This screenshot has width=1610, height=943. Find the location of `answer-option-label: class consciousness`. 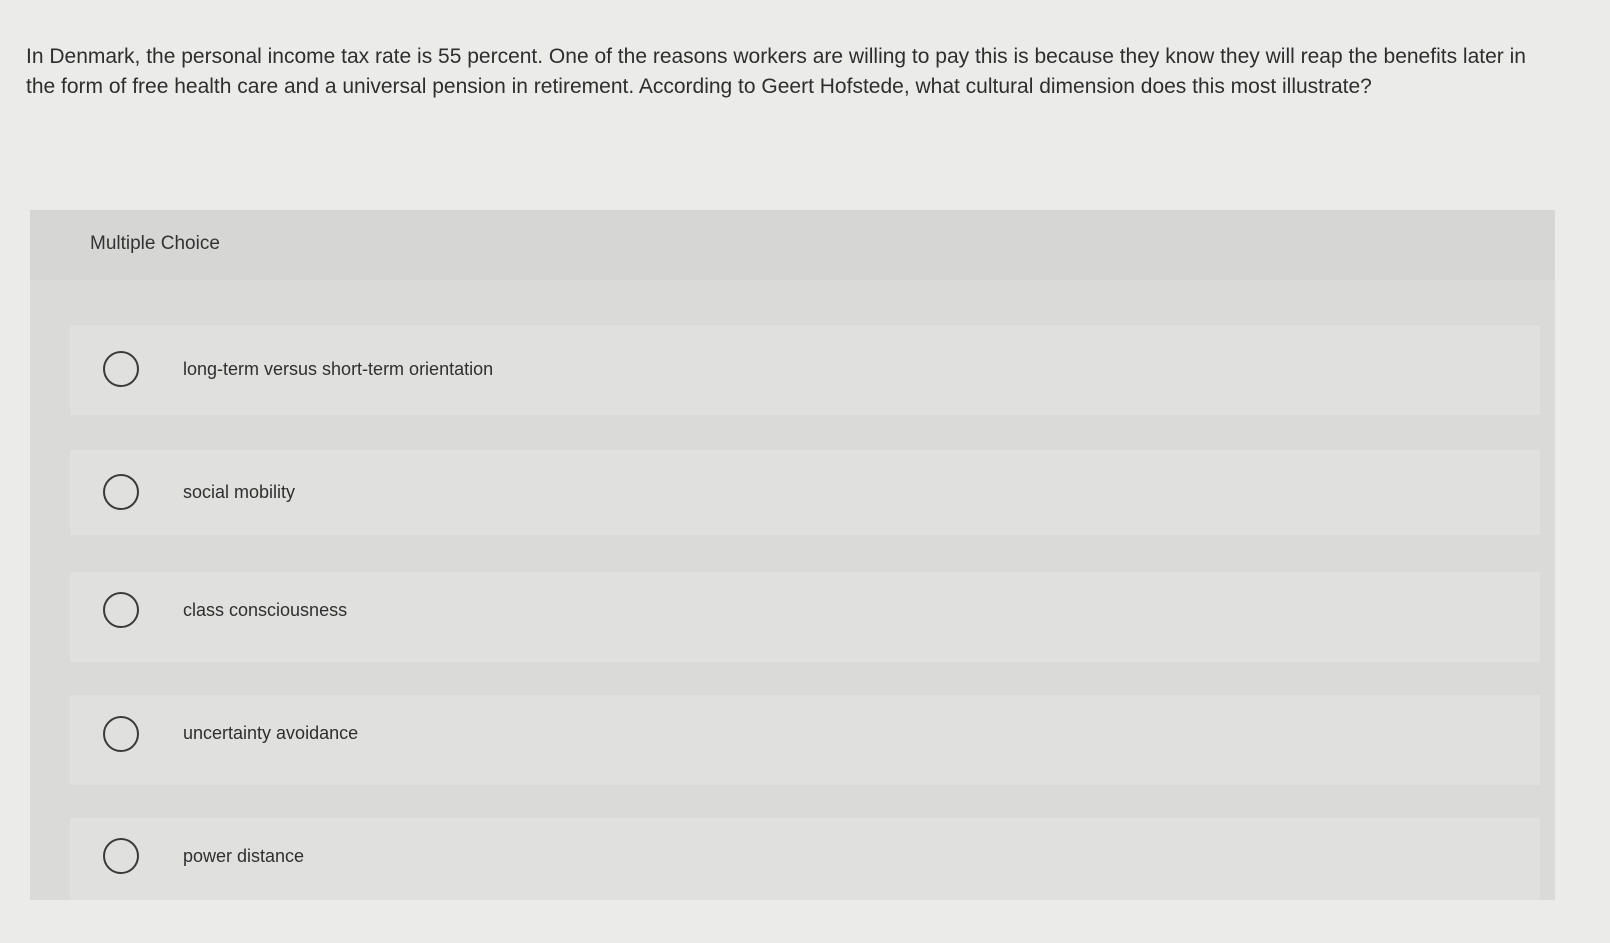

answer-option-label: class consciousness is located at coordinates (265, 610).